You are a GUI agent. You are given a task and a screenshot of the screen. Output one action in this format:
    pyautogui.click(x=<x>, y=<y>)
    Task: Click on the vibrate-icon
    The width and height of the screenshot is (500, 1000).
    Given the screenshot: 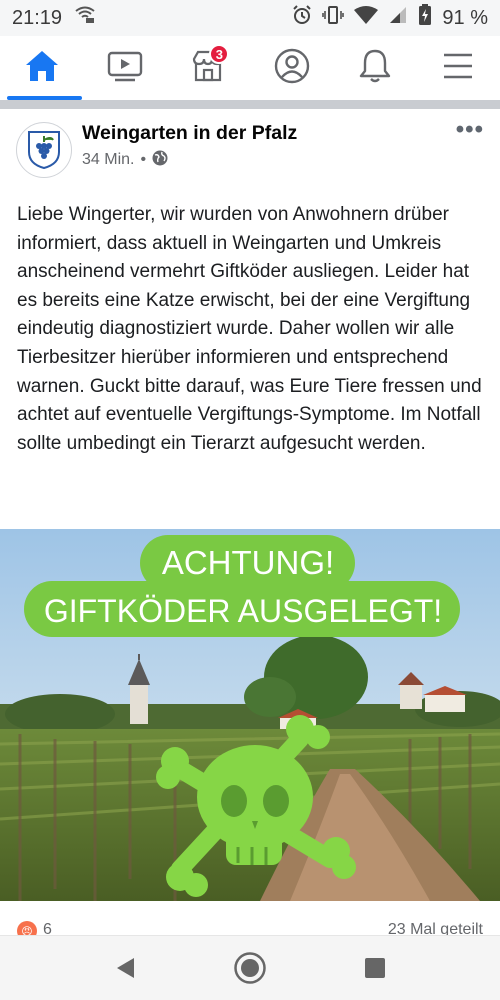 What is the action you would take?
    pyautogui.click(x=333, y=18)
    